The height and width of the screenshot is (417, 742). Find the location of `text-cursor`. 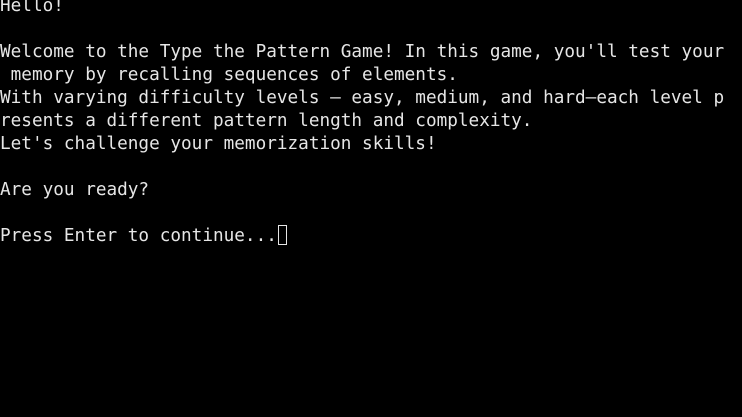

text-cursor is located at coordinates (282, 235).